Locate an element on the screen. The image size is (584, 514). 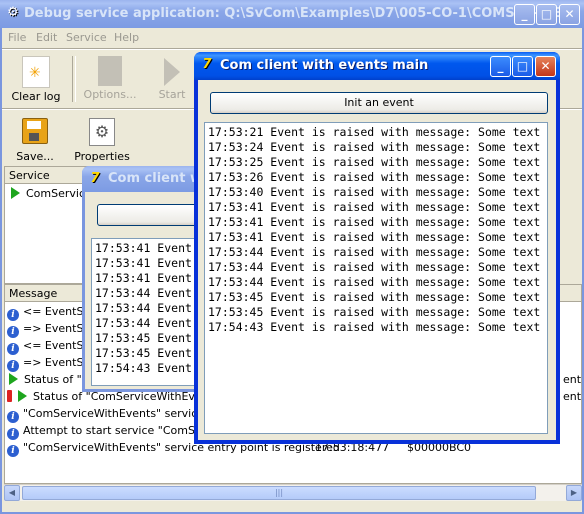
scroll-left-button: ◀ is located at coordinates (12, 493).